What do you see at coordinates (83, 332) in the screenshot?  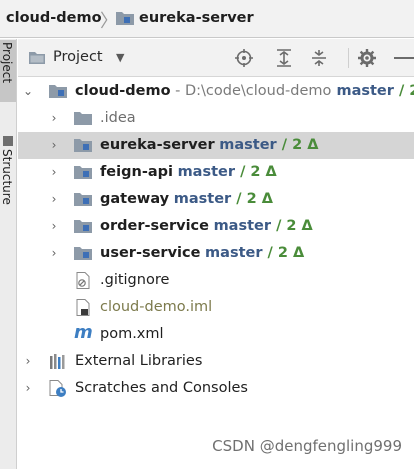 I see `maven-icon: m` at bounding box center [83, 332].